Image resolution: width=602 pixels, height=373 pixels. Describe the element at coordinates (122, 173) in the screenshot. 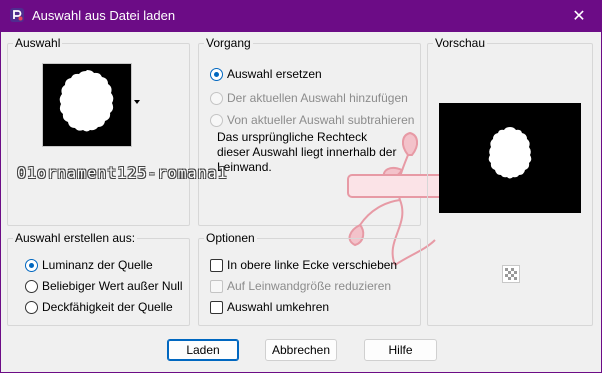

I see `file-name-overlay: 01ornament125-romana1` at that location.